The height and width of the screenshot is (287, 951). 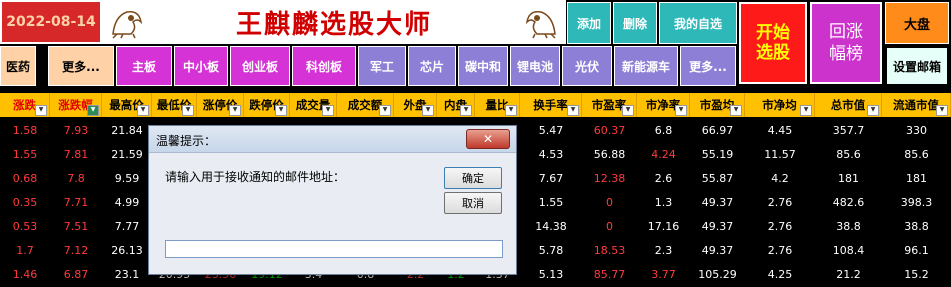 I want to click on cancel-button: 取消, so click(x=473, y=203).